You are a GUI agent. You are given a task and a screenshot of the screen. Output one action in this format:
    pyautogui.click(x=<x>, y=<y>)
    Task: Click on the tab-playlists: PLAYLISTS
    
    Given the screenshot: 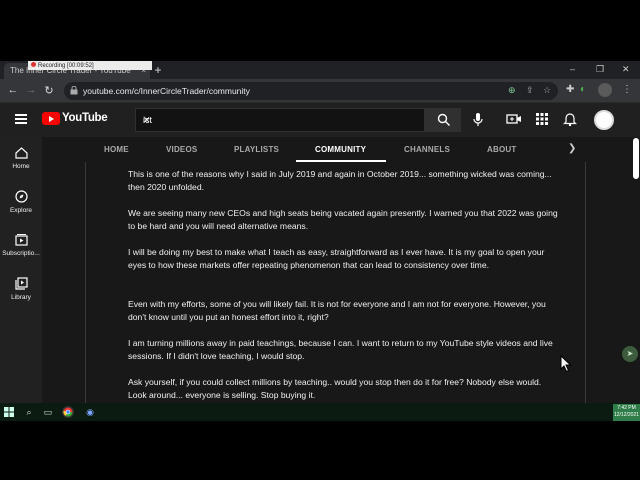 What is the action you would take?
    pyautogui.click(x=256, y=149)
    